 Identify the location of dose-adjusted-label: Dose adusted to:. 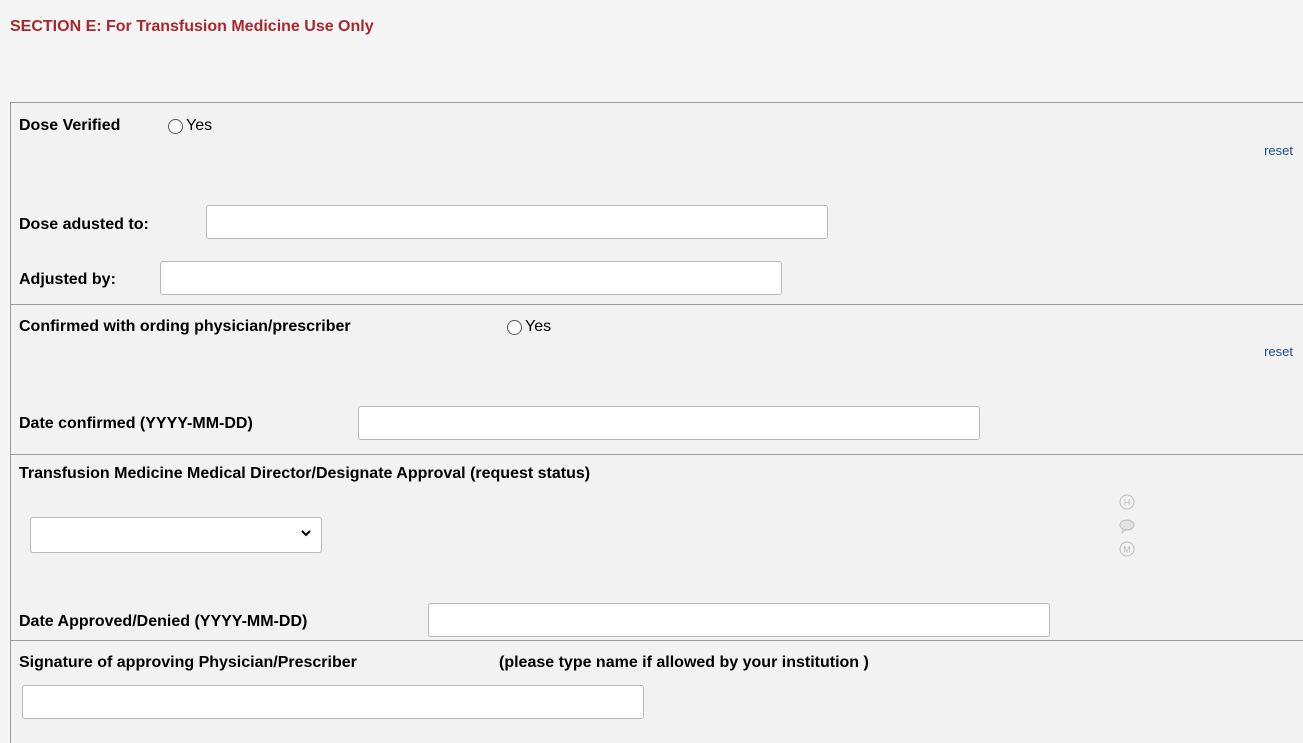
(84, 224).